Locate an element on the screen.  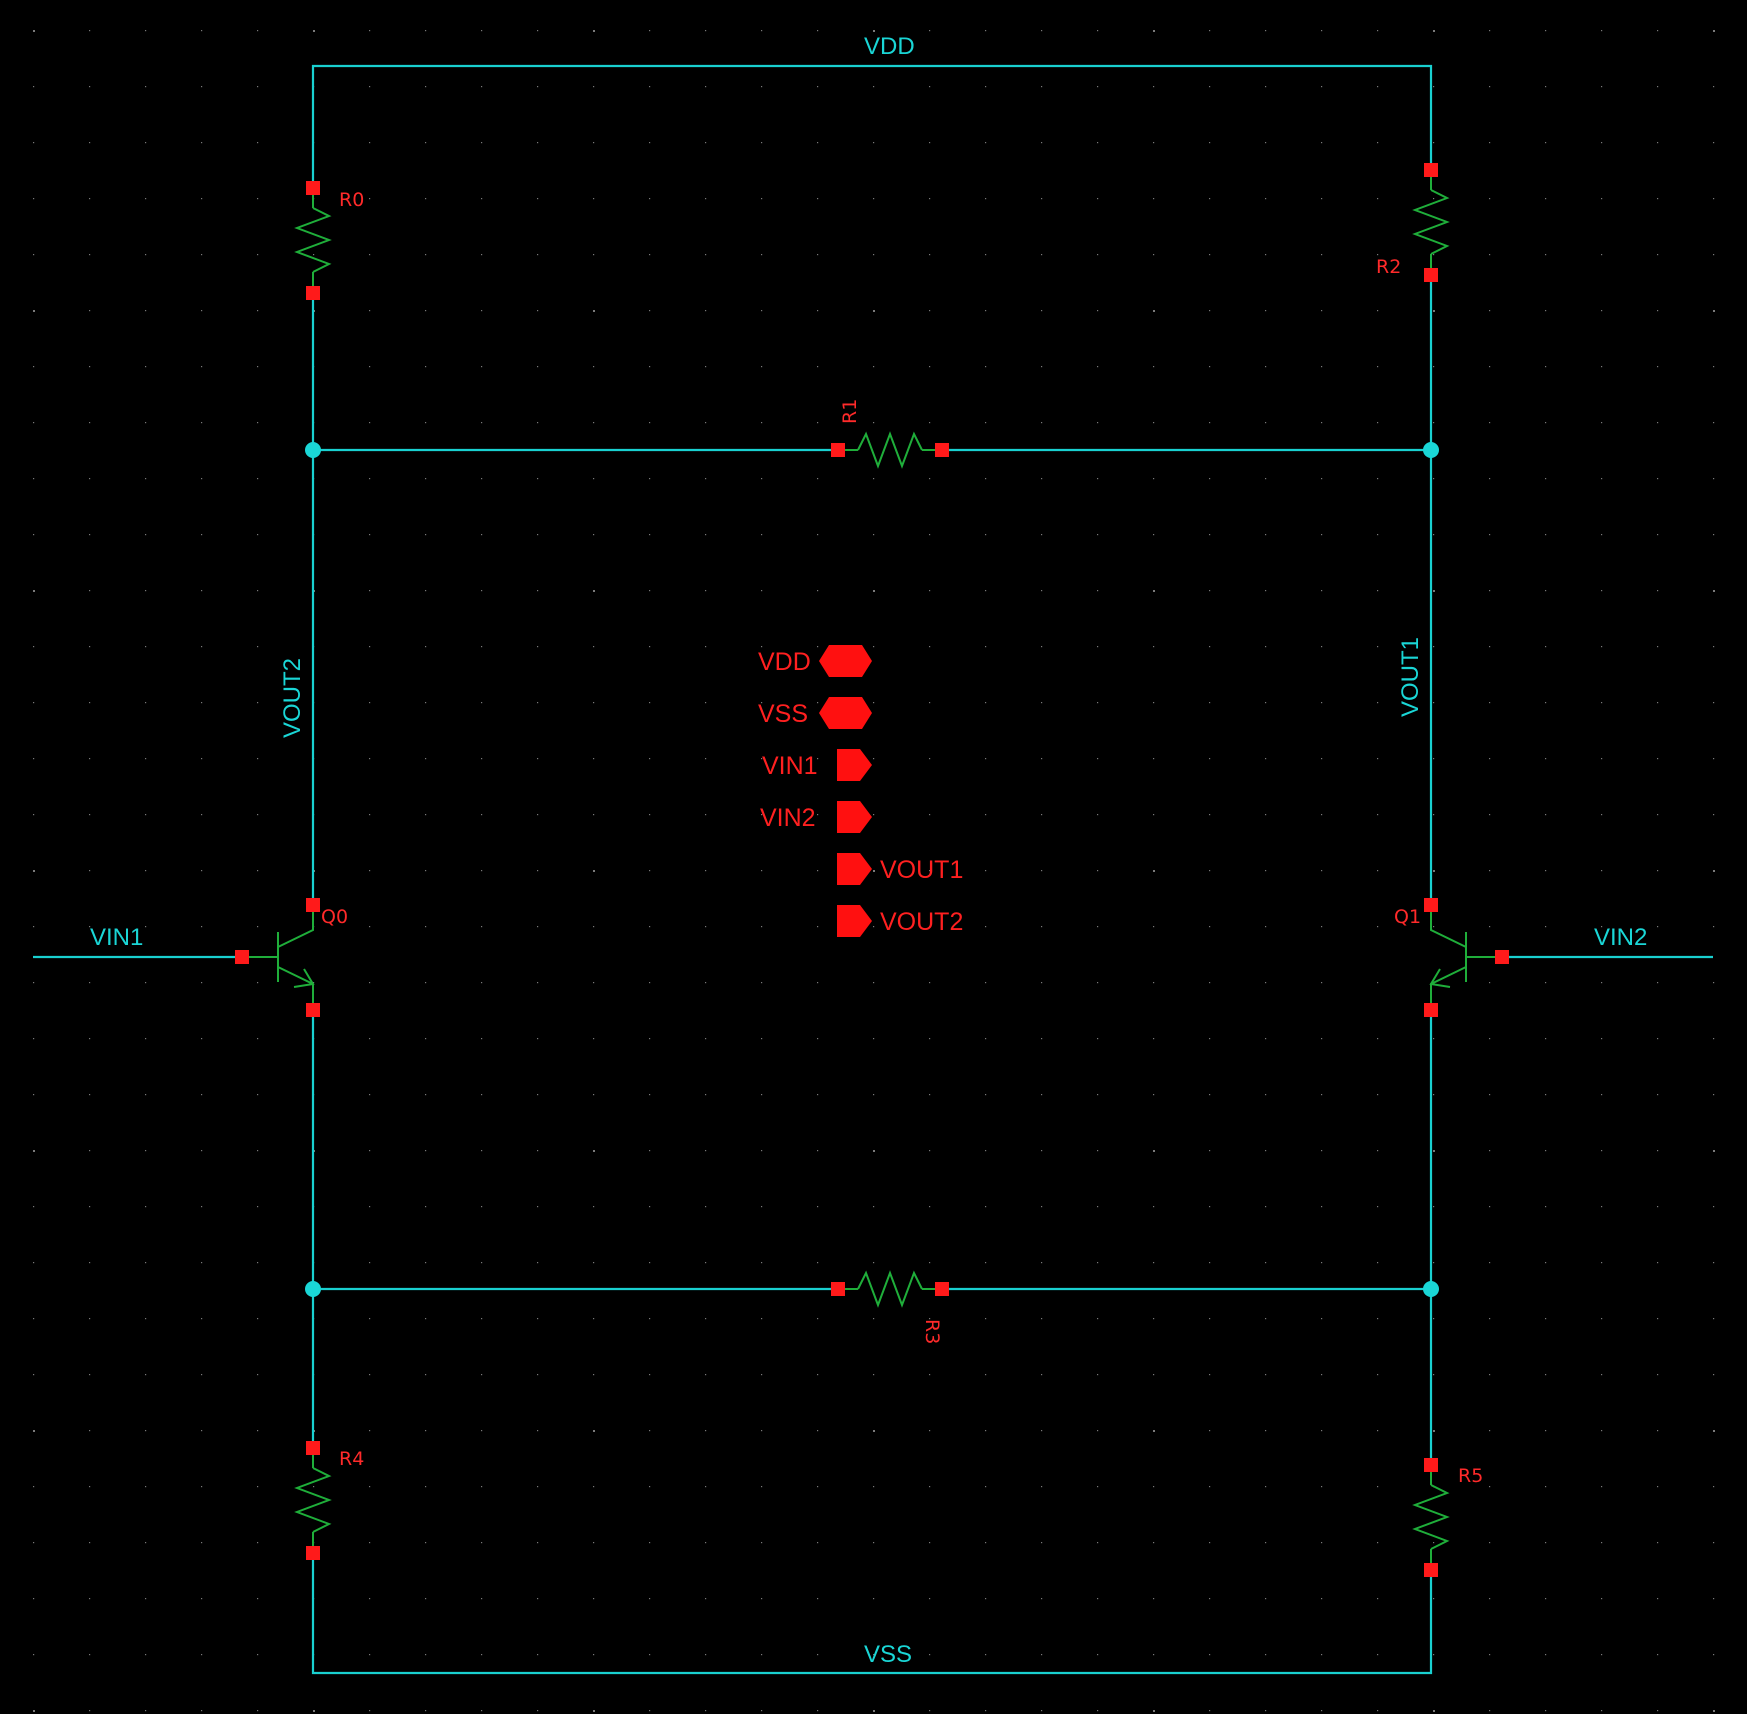
pin-vdd: VDD is located at coordinates (815, 661).